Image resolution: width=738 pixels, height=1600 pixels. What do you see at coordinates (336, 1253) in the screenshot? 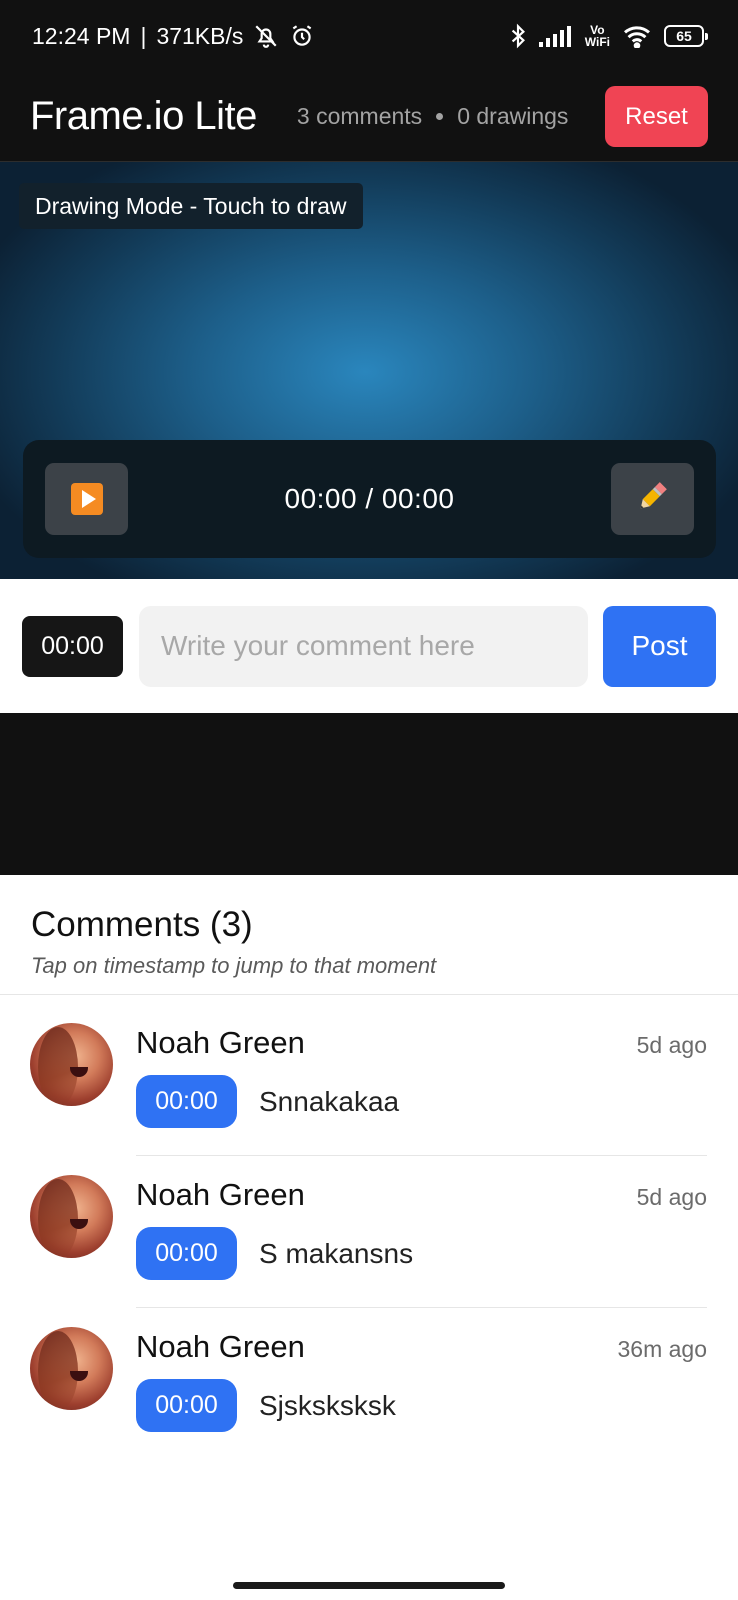
I see `comment-text: S makansns` at bounding box center [336, 1253].